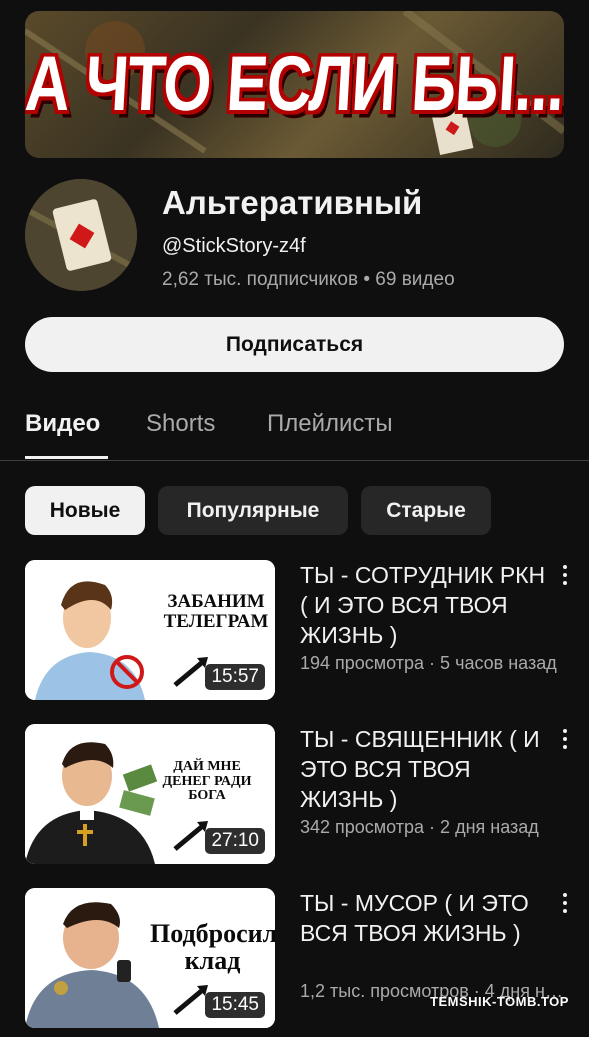 Image resolution: width=589 pixels, height=1037 pixels. Describe the element at coordinates (330, 424) in the screenshot. I see `tab-playlists: Плейлисты` at that location.